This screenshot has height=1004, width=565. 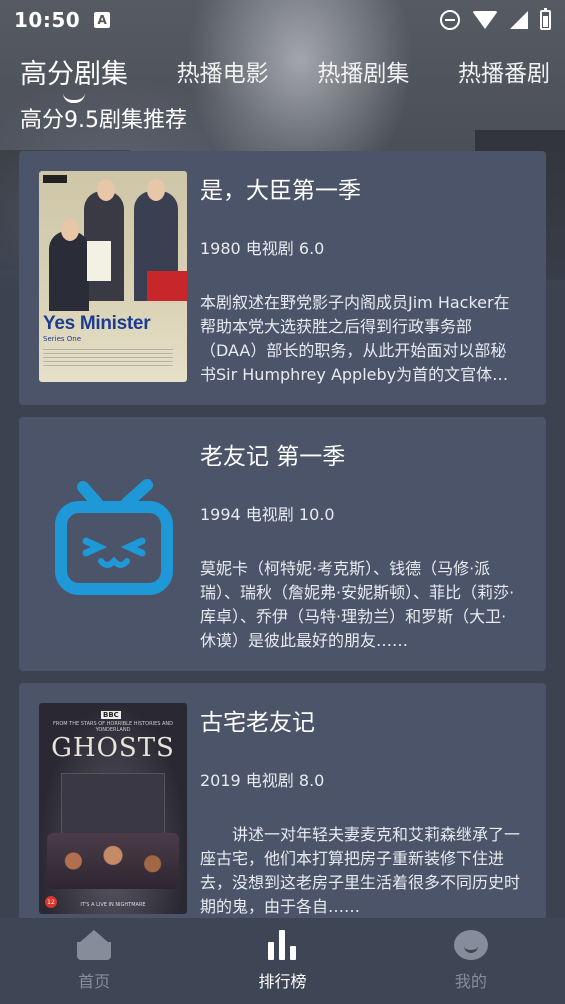 I want to click on profile-face-icon, so click(x=470, y=945).